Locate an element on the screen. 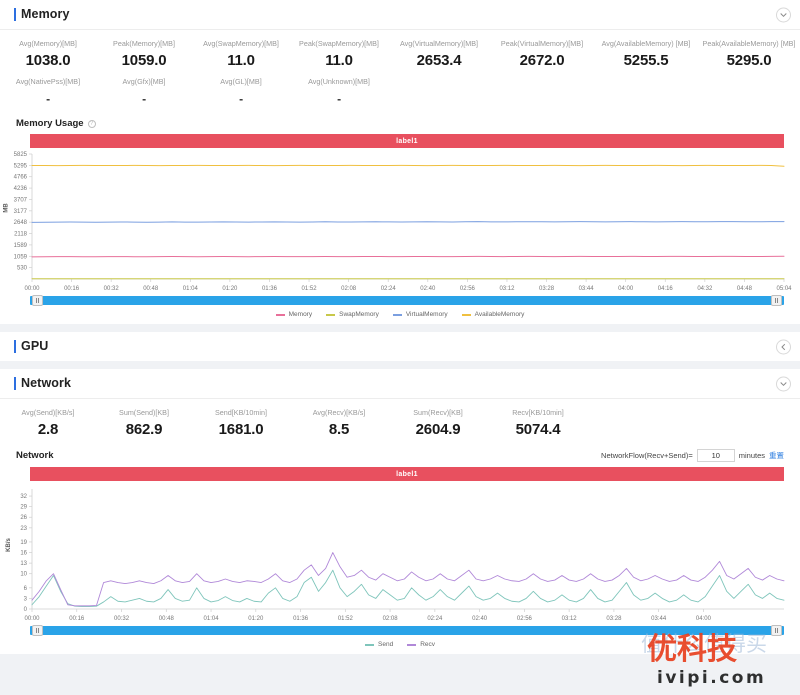  legend-item-memory: Memory is located at coordinates (294, 314).